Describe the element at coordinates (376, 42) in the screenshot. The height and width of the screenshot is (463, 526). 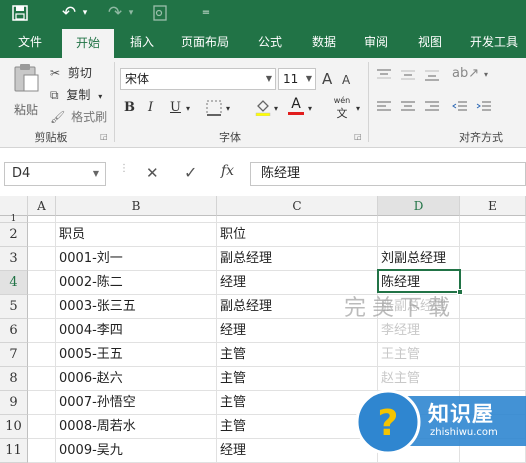
I see `tab-review: 审阅` at that location.